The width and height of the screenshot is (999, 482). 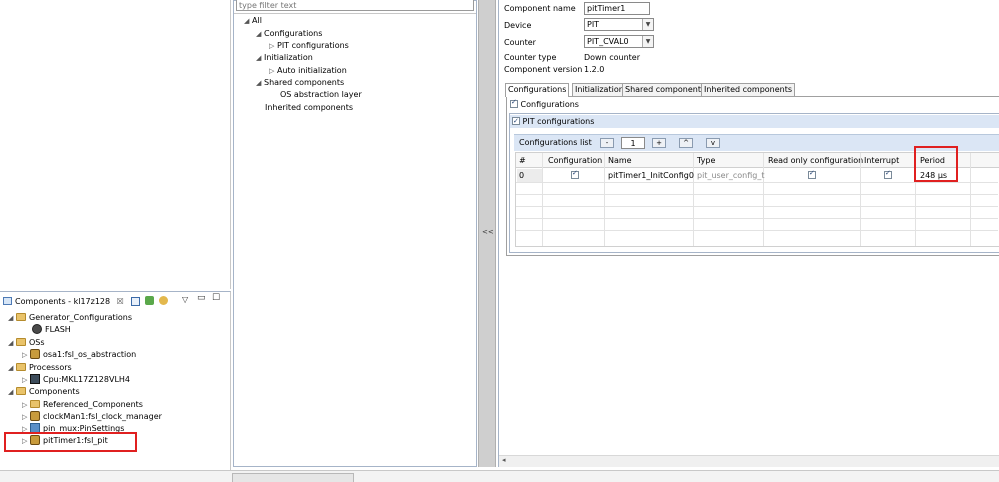 What do you see at coordinates (253, 21) in the screenshot?
I see `tree-node-all: ◢ All` at bounding box center [253, 21].